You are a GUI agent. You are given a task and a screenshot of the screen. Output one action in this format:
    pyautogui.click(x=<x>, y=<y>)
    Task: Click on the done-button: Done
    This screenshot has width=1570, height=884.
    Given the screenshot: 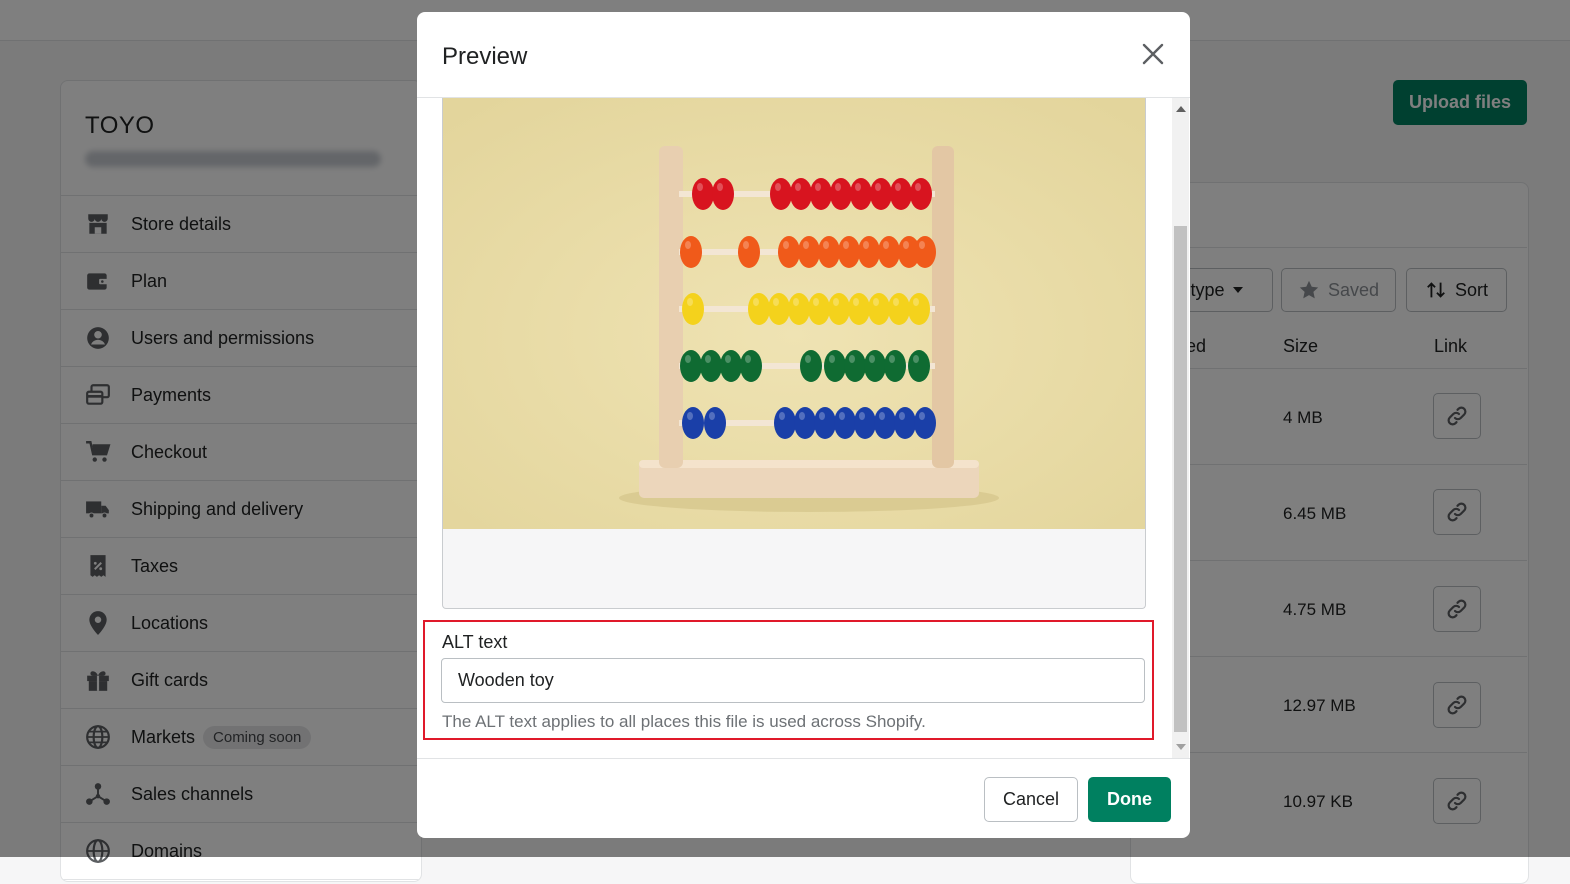 What is the action you would take?
    pyautogui.click(x=1129, y=799)
    